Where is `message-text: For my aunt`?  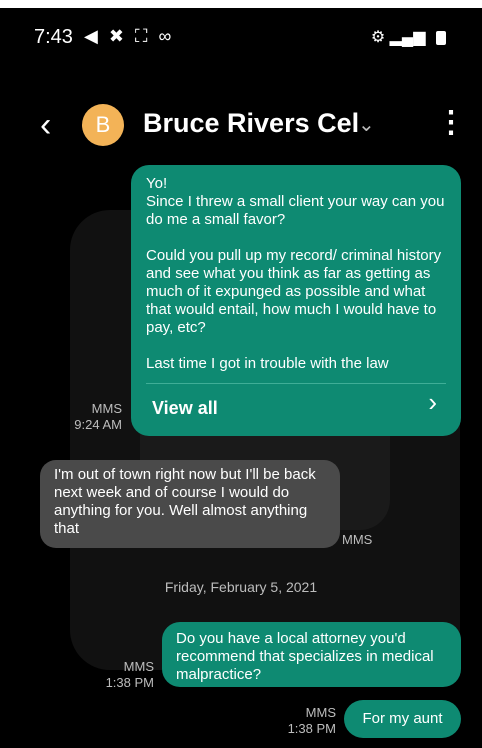
message-text: For my aunt is located at coordinates (402, 718).